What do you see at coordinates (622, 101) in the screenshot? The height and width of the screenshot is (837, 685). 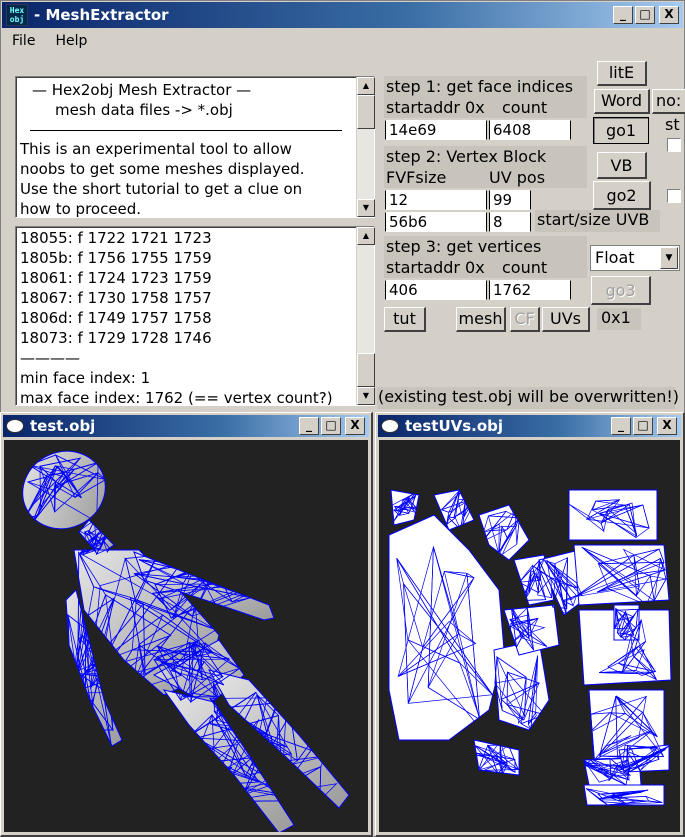 I see `word-button: Word` at bounding box center [622, 101].